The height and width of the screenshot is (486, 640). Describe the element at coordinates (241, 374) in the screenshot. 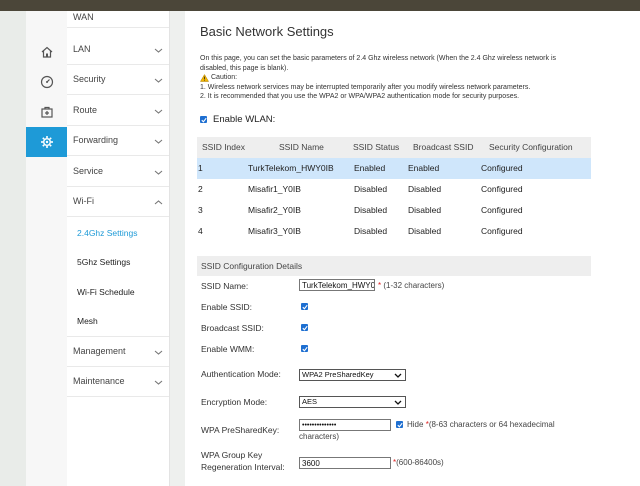

I see `auth-mode-label: Authentication Mode:` at that location.